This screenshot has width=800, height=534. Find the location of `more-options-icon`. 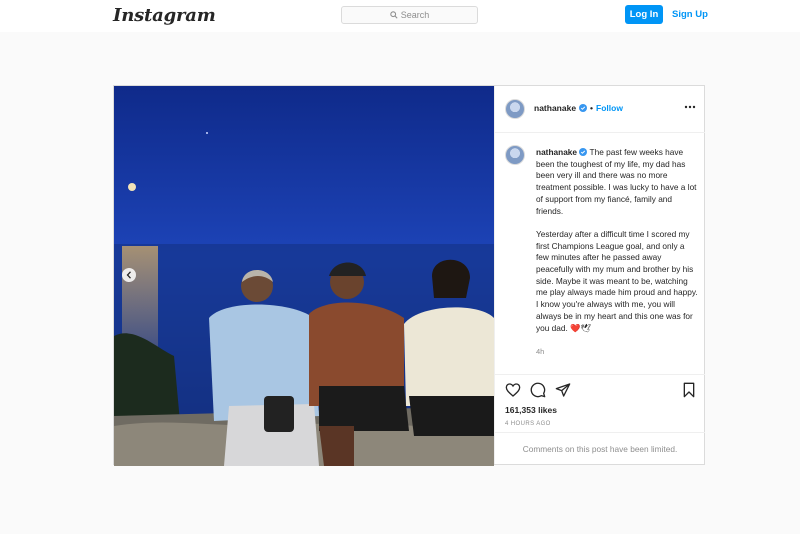

more-options-icon is located at coordinates (690, 107).